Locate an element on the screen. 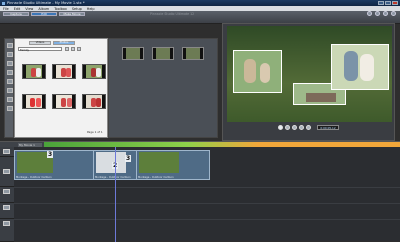 The width and height of the screenshot is (400, 242). sound-effects-icon is located at coordinates (10, 99).